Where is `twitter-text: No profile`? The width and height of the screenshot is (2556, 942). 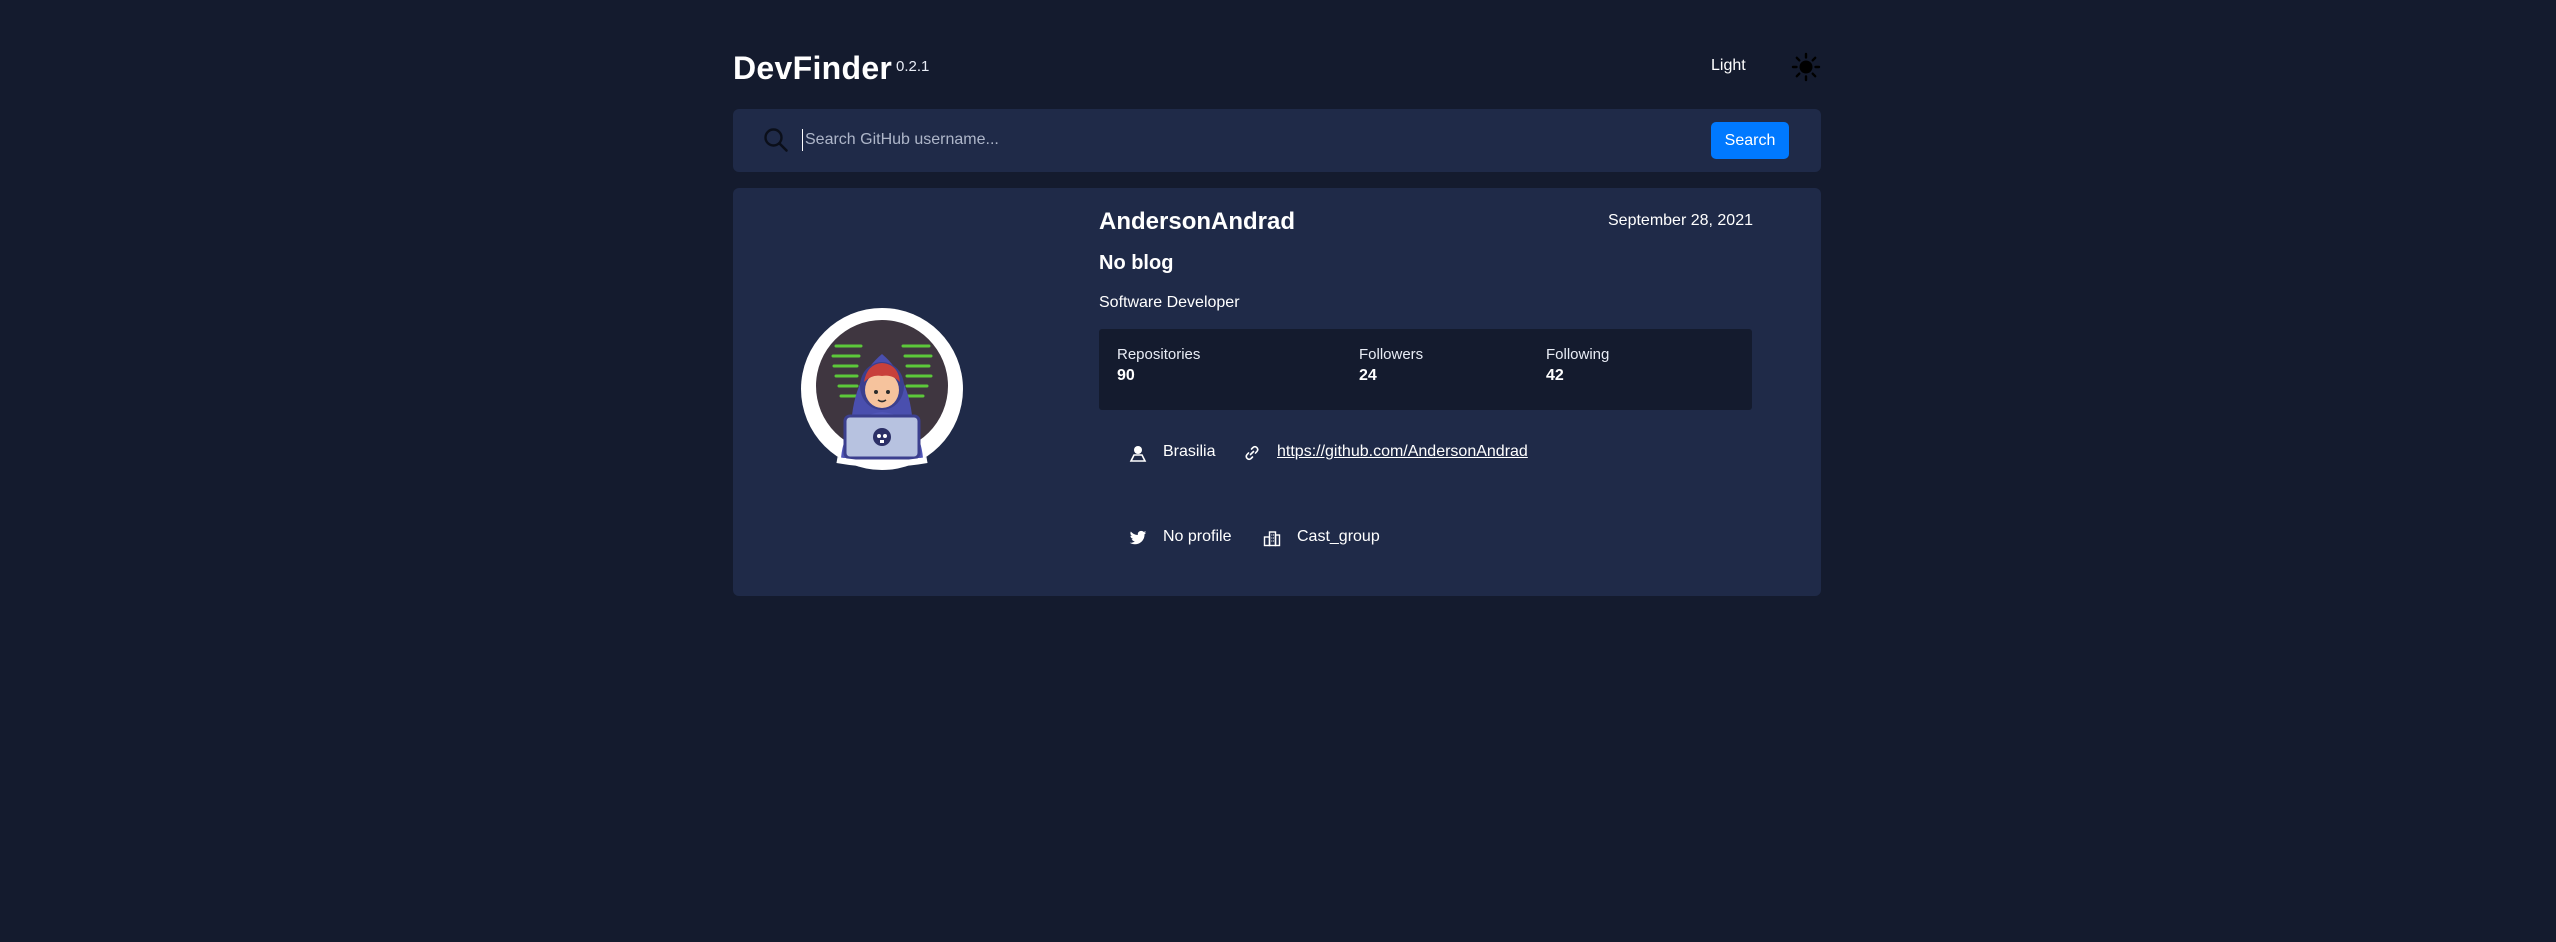 twitter-text: No profile is located at coordinates (1197, 536).